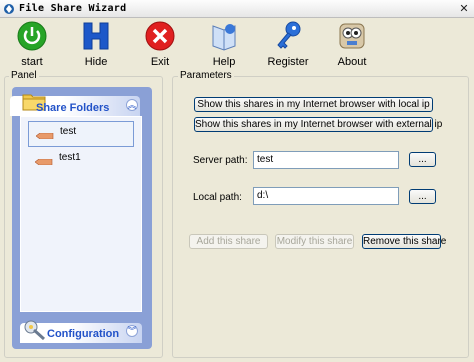 This screenshot has width=474, height=362. I want to click on help-button: Help, so click(224, 44).